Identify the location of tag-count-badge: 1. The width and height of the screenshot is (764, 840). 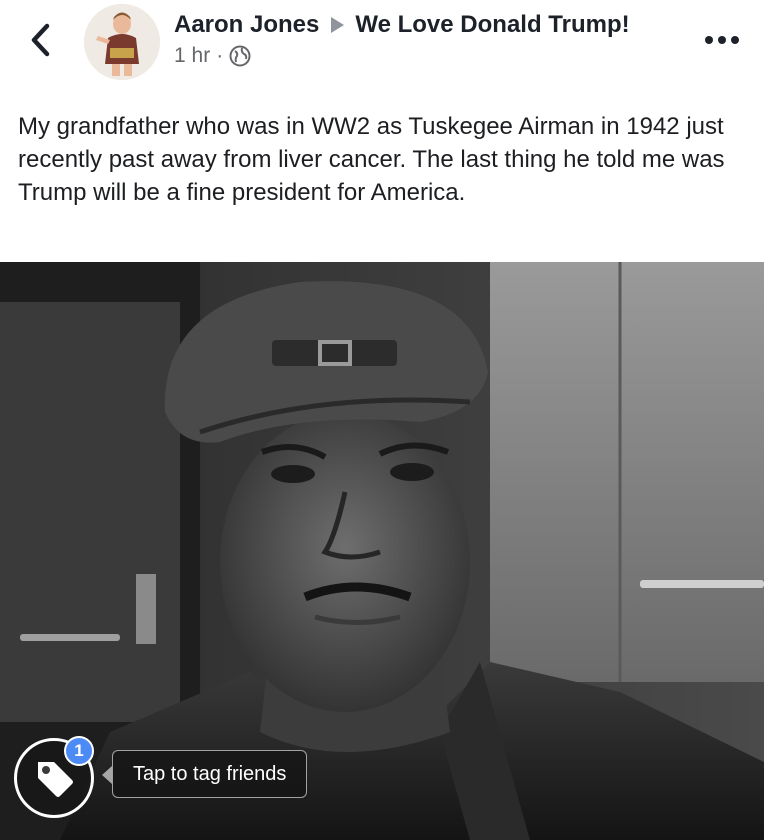
(79, 751).